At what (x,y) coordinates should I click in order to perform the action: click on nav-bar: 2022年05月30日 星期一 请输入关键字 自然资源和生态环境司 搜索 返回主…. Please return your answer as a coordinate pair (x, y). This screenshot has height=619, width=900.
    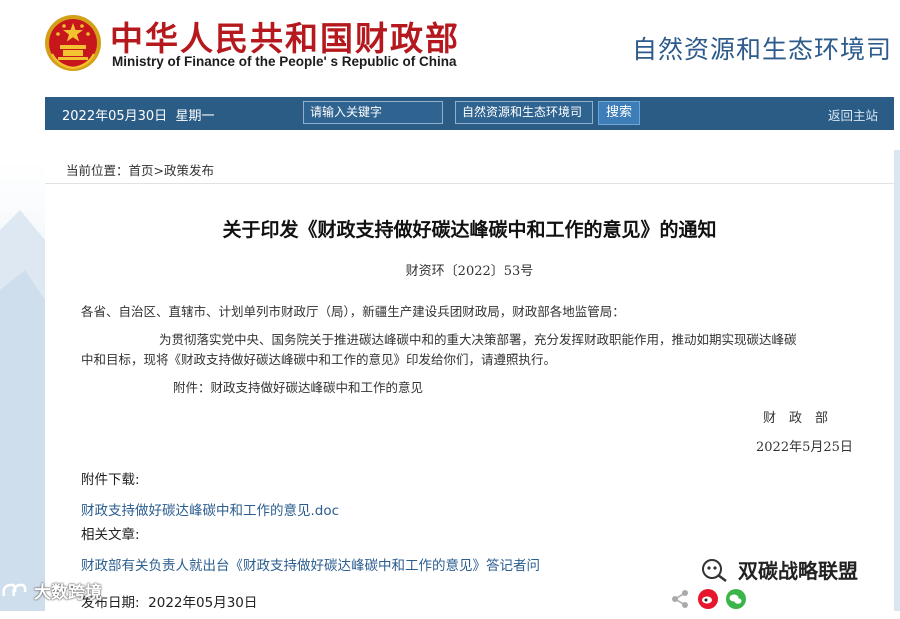
    Looking at the image, I should click on (469, 113).